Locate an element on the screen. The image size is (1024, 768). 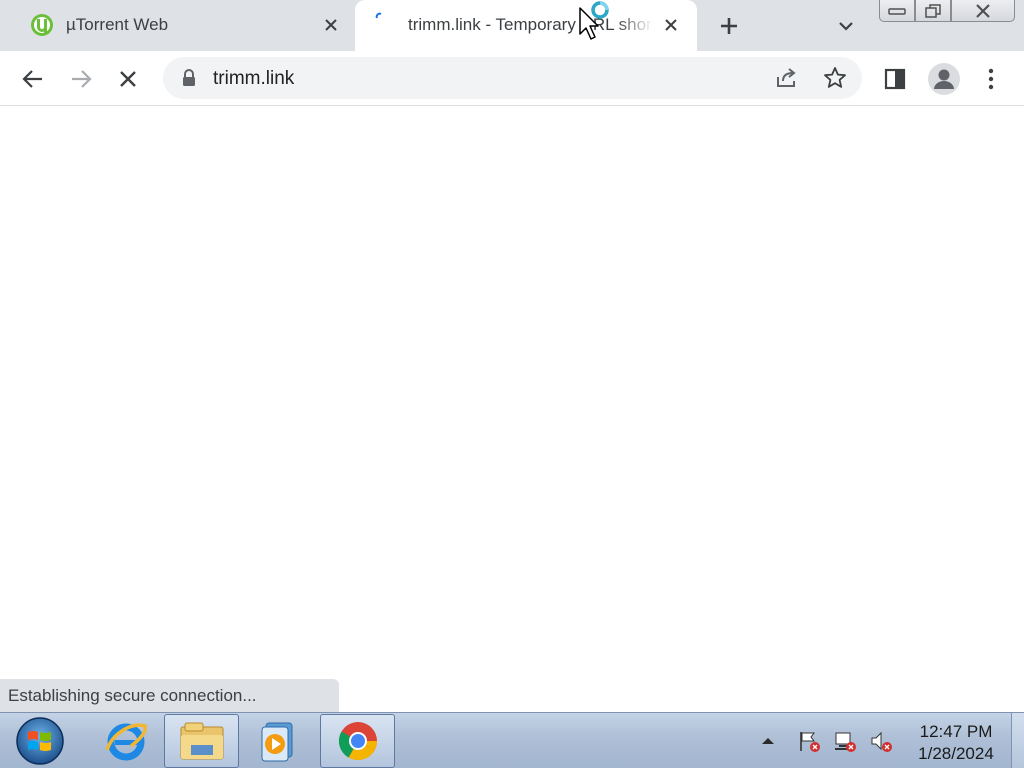
plus-icon is located at coordinates (729, 26).